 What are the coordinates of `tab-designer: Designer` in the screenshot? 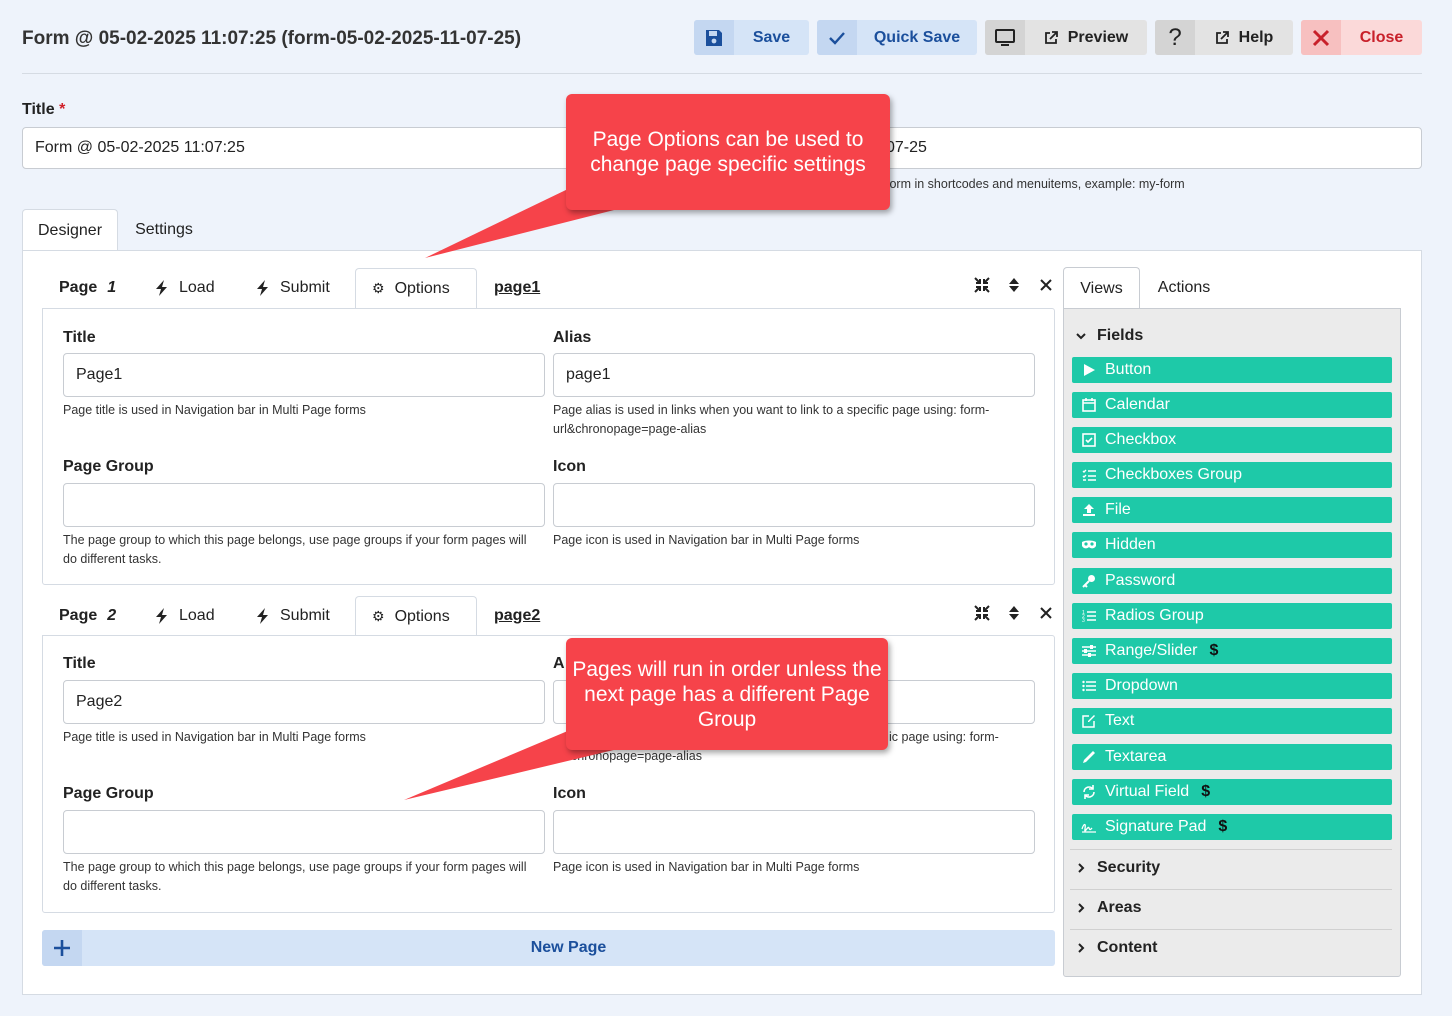 It's located at (70, 230).